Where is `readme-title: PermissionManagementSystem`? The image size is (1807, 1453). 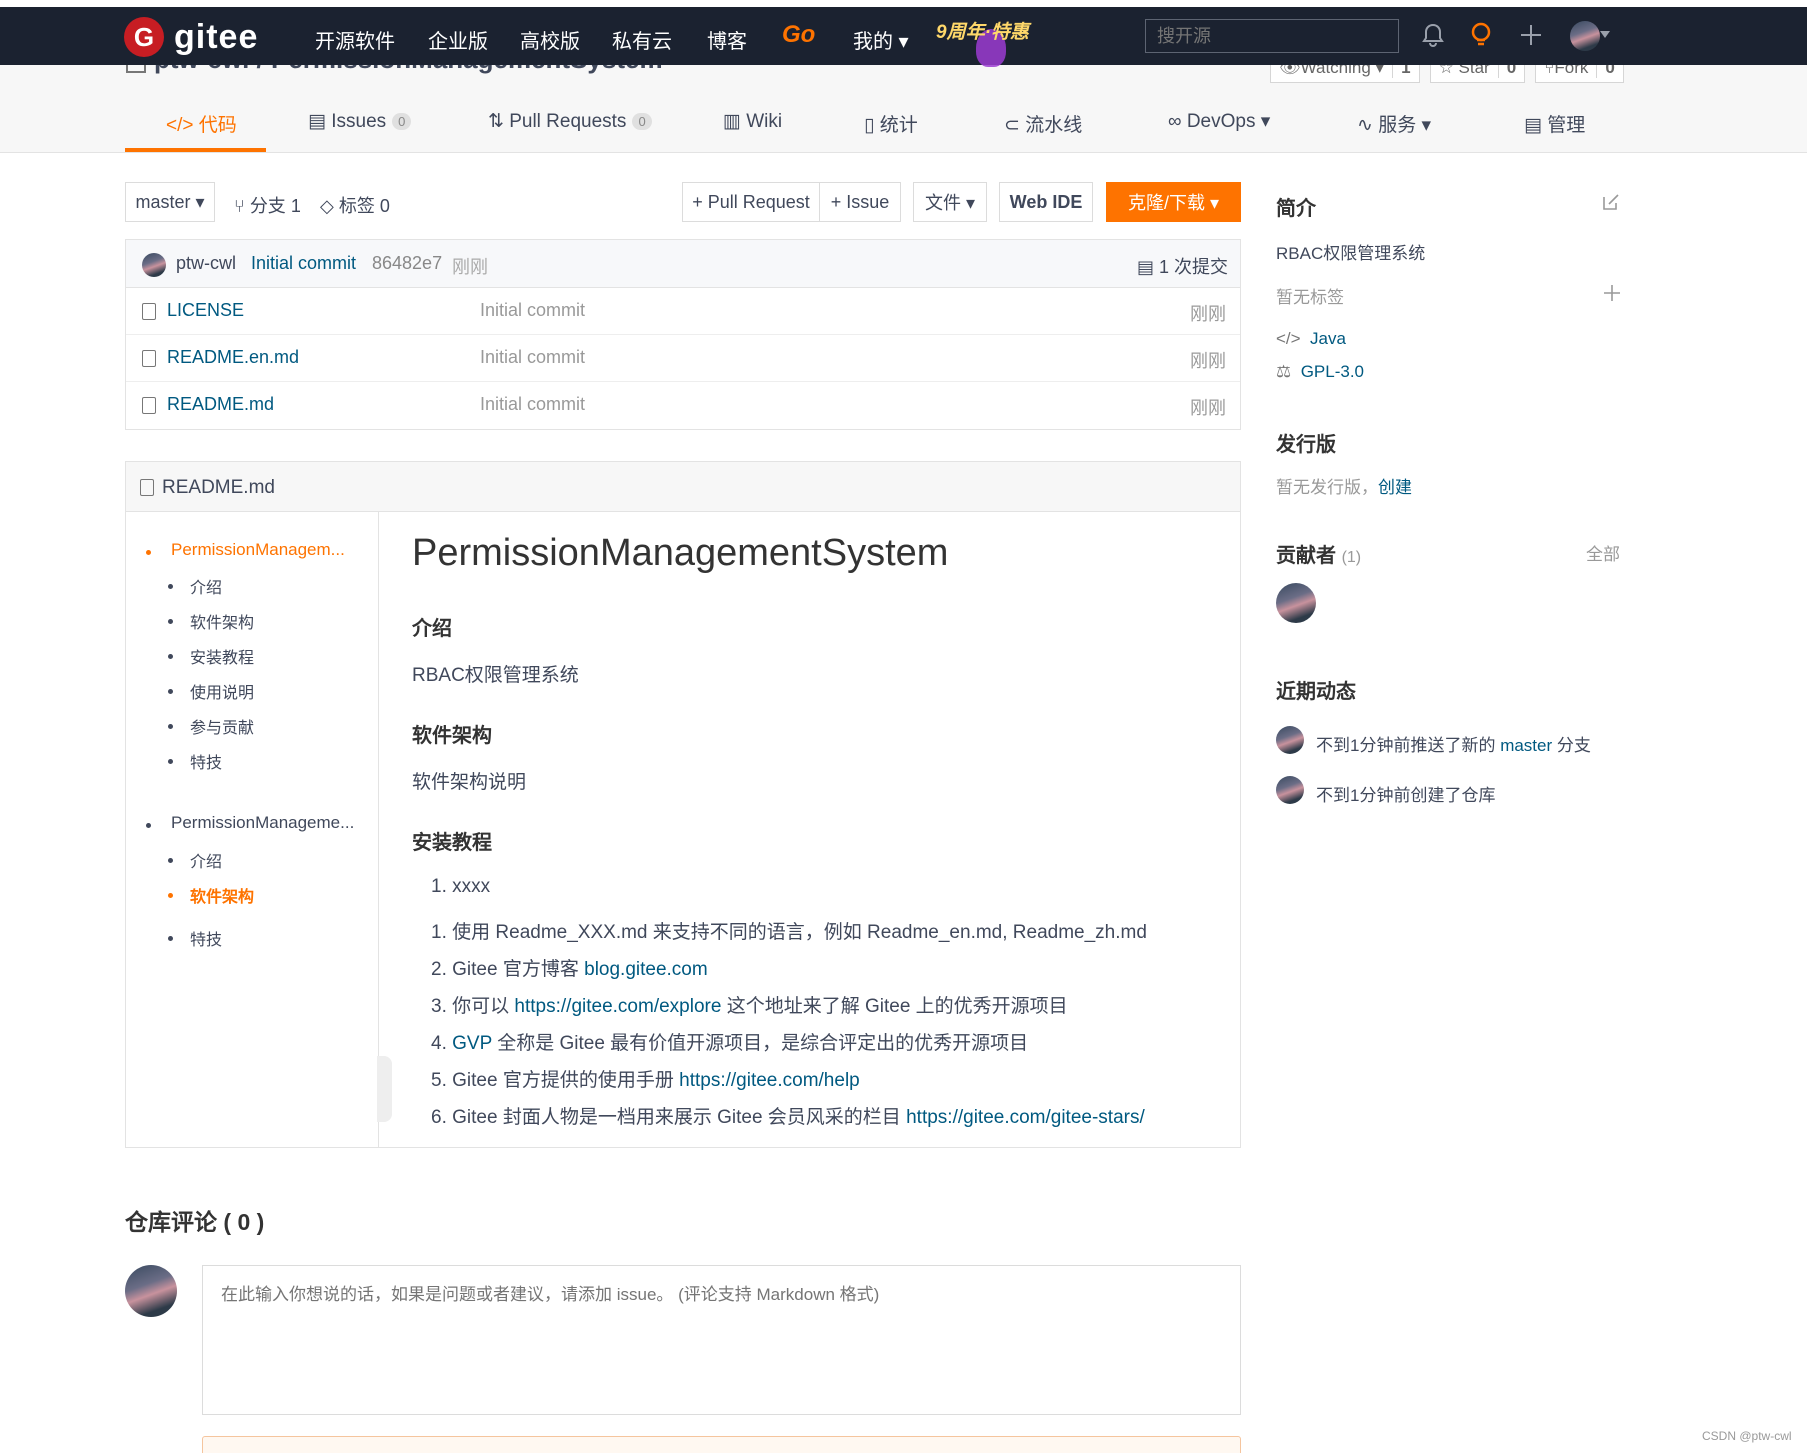
readme-title: PermissionManagementSystem is located at coordinates (680, 553).